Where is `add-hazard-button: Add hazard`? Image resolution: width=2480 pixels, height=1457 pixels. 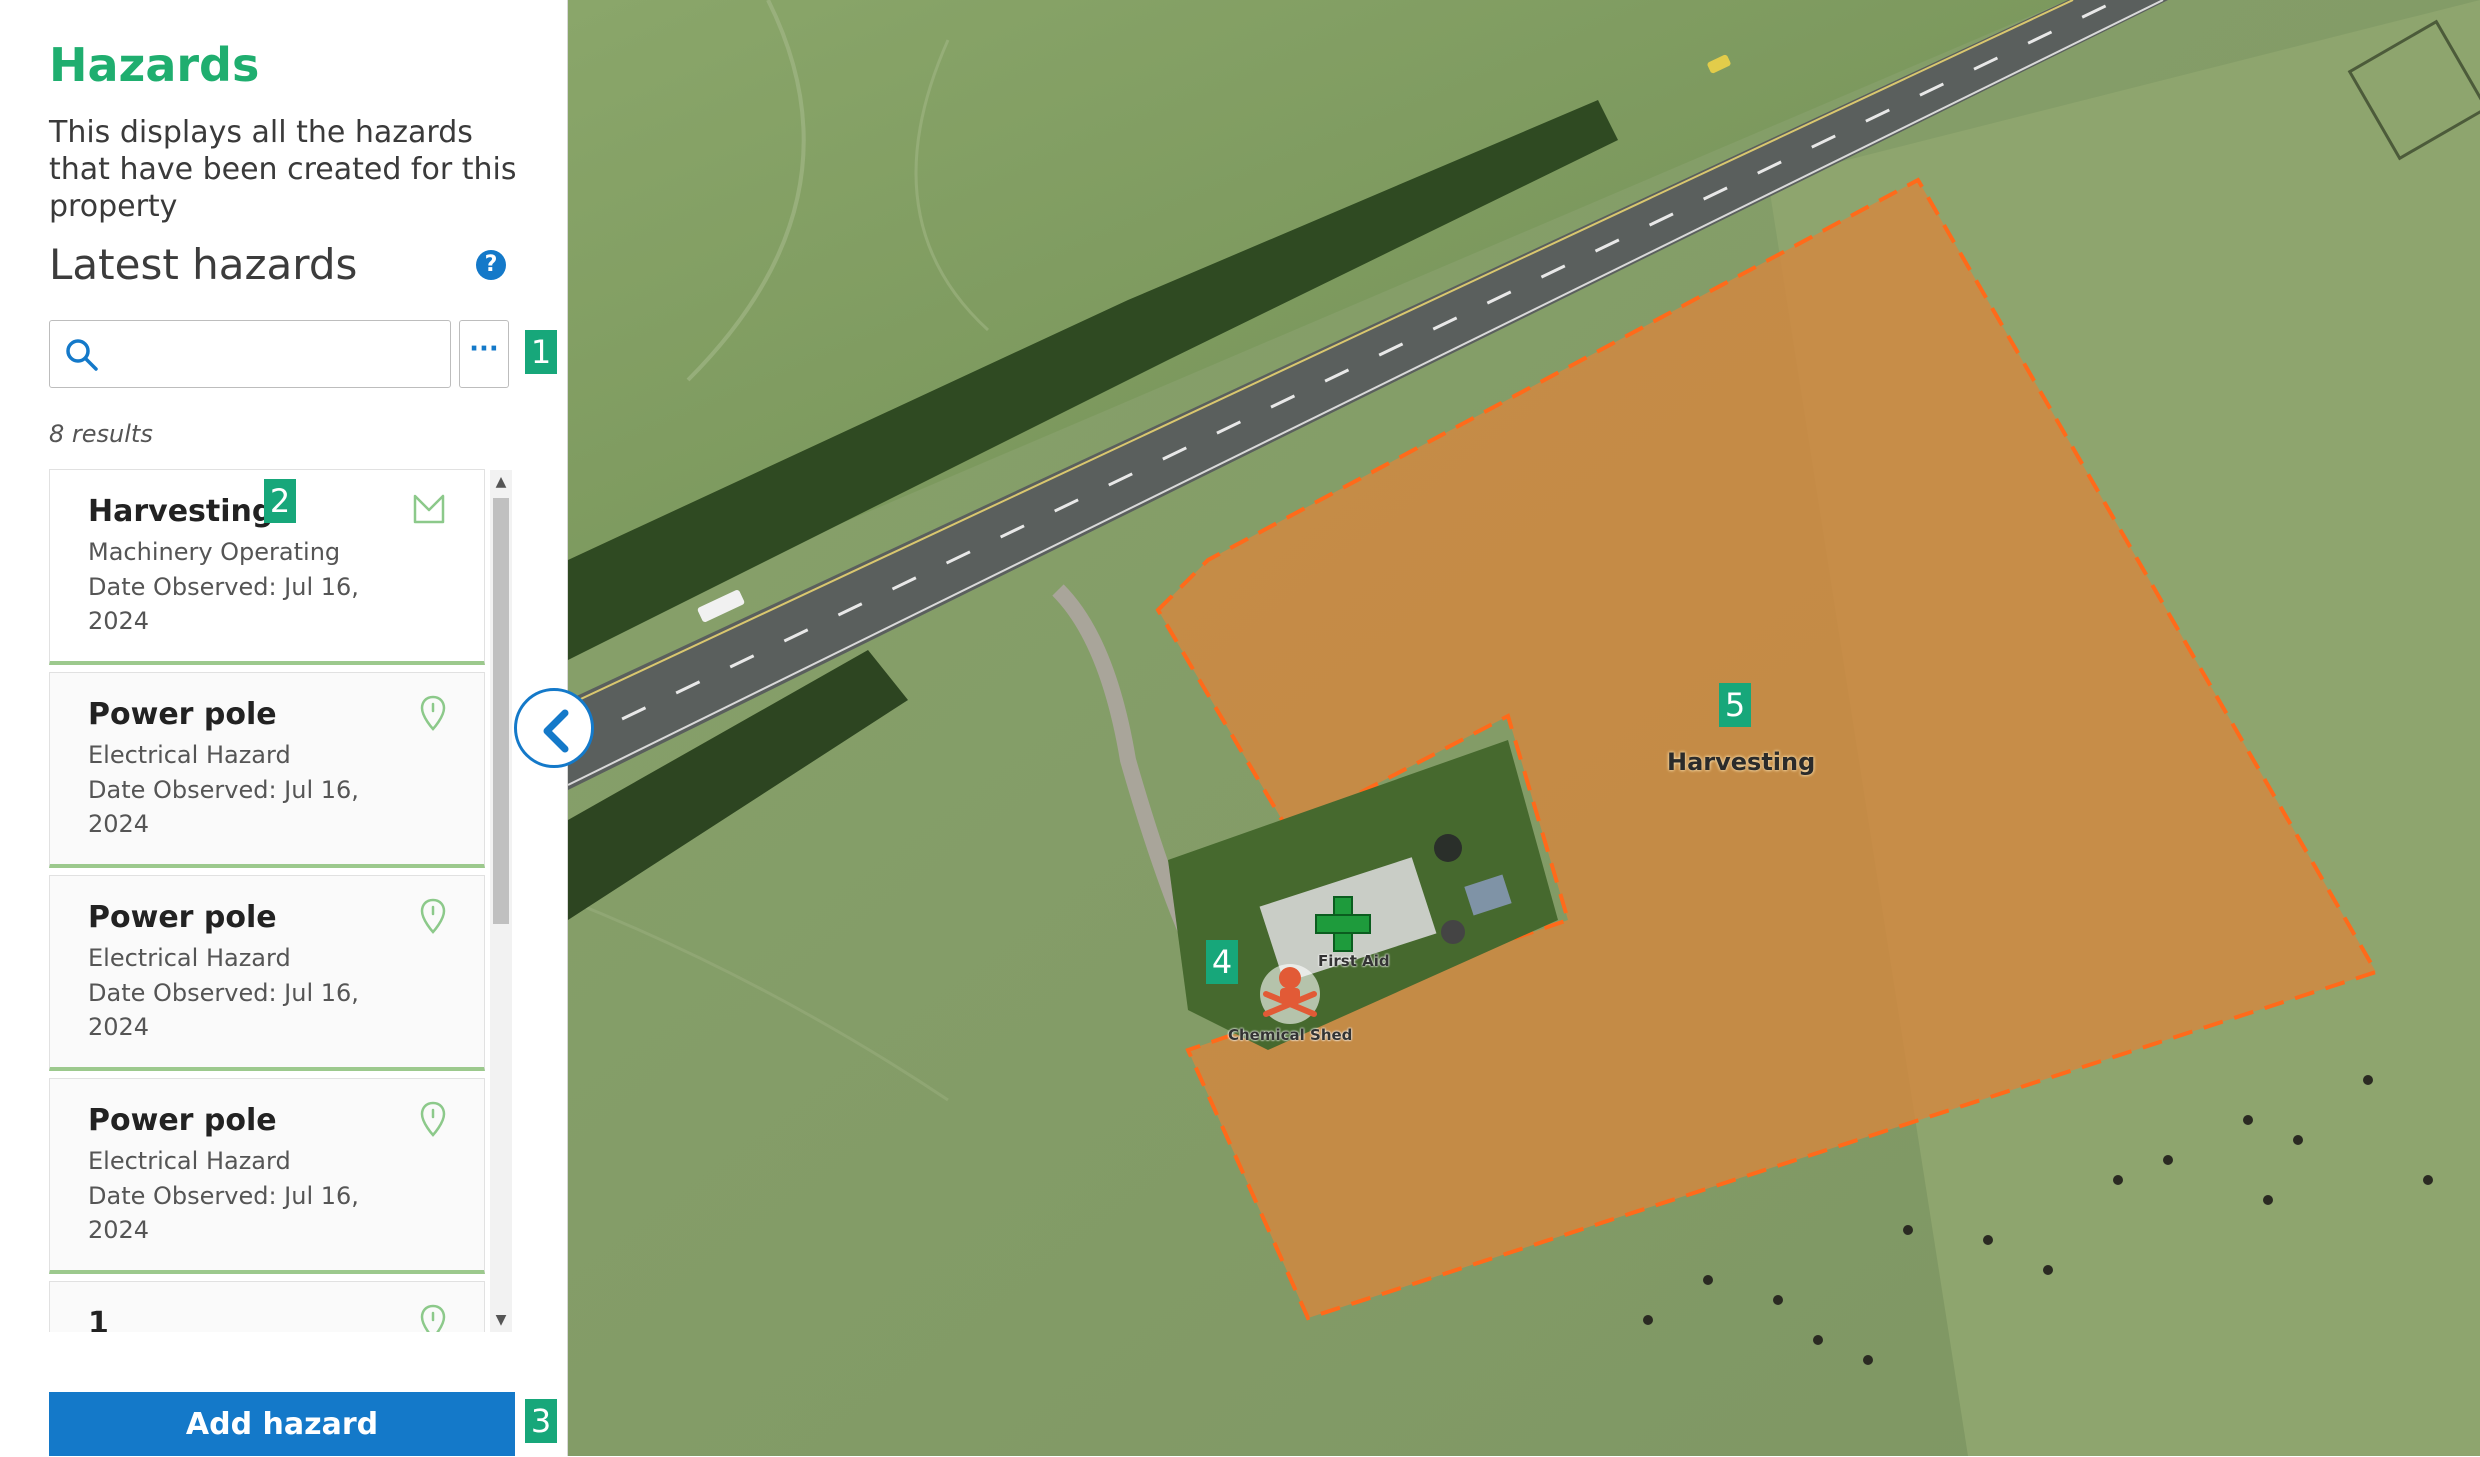
add-hazard-button: Add hazard is located at coordinates (282, 1424).